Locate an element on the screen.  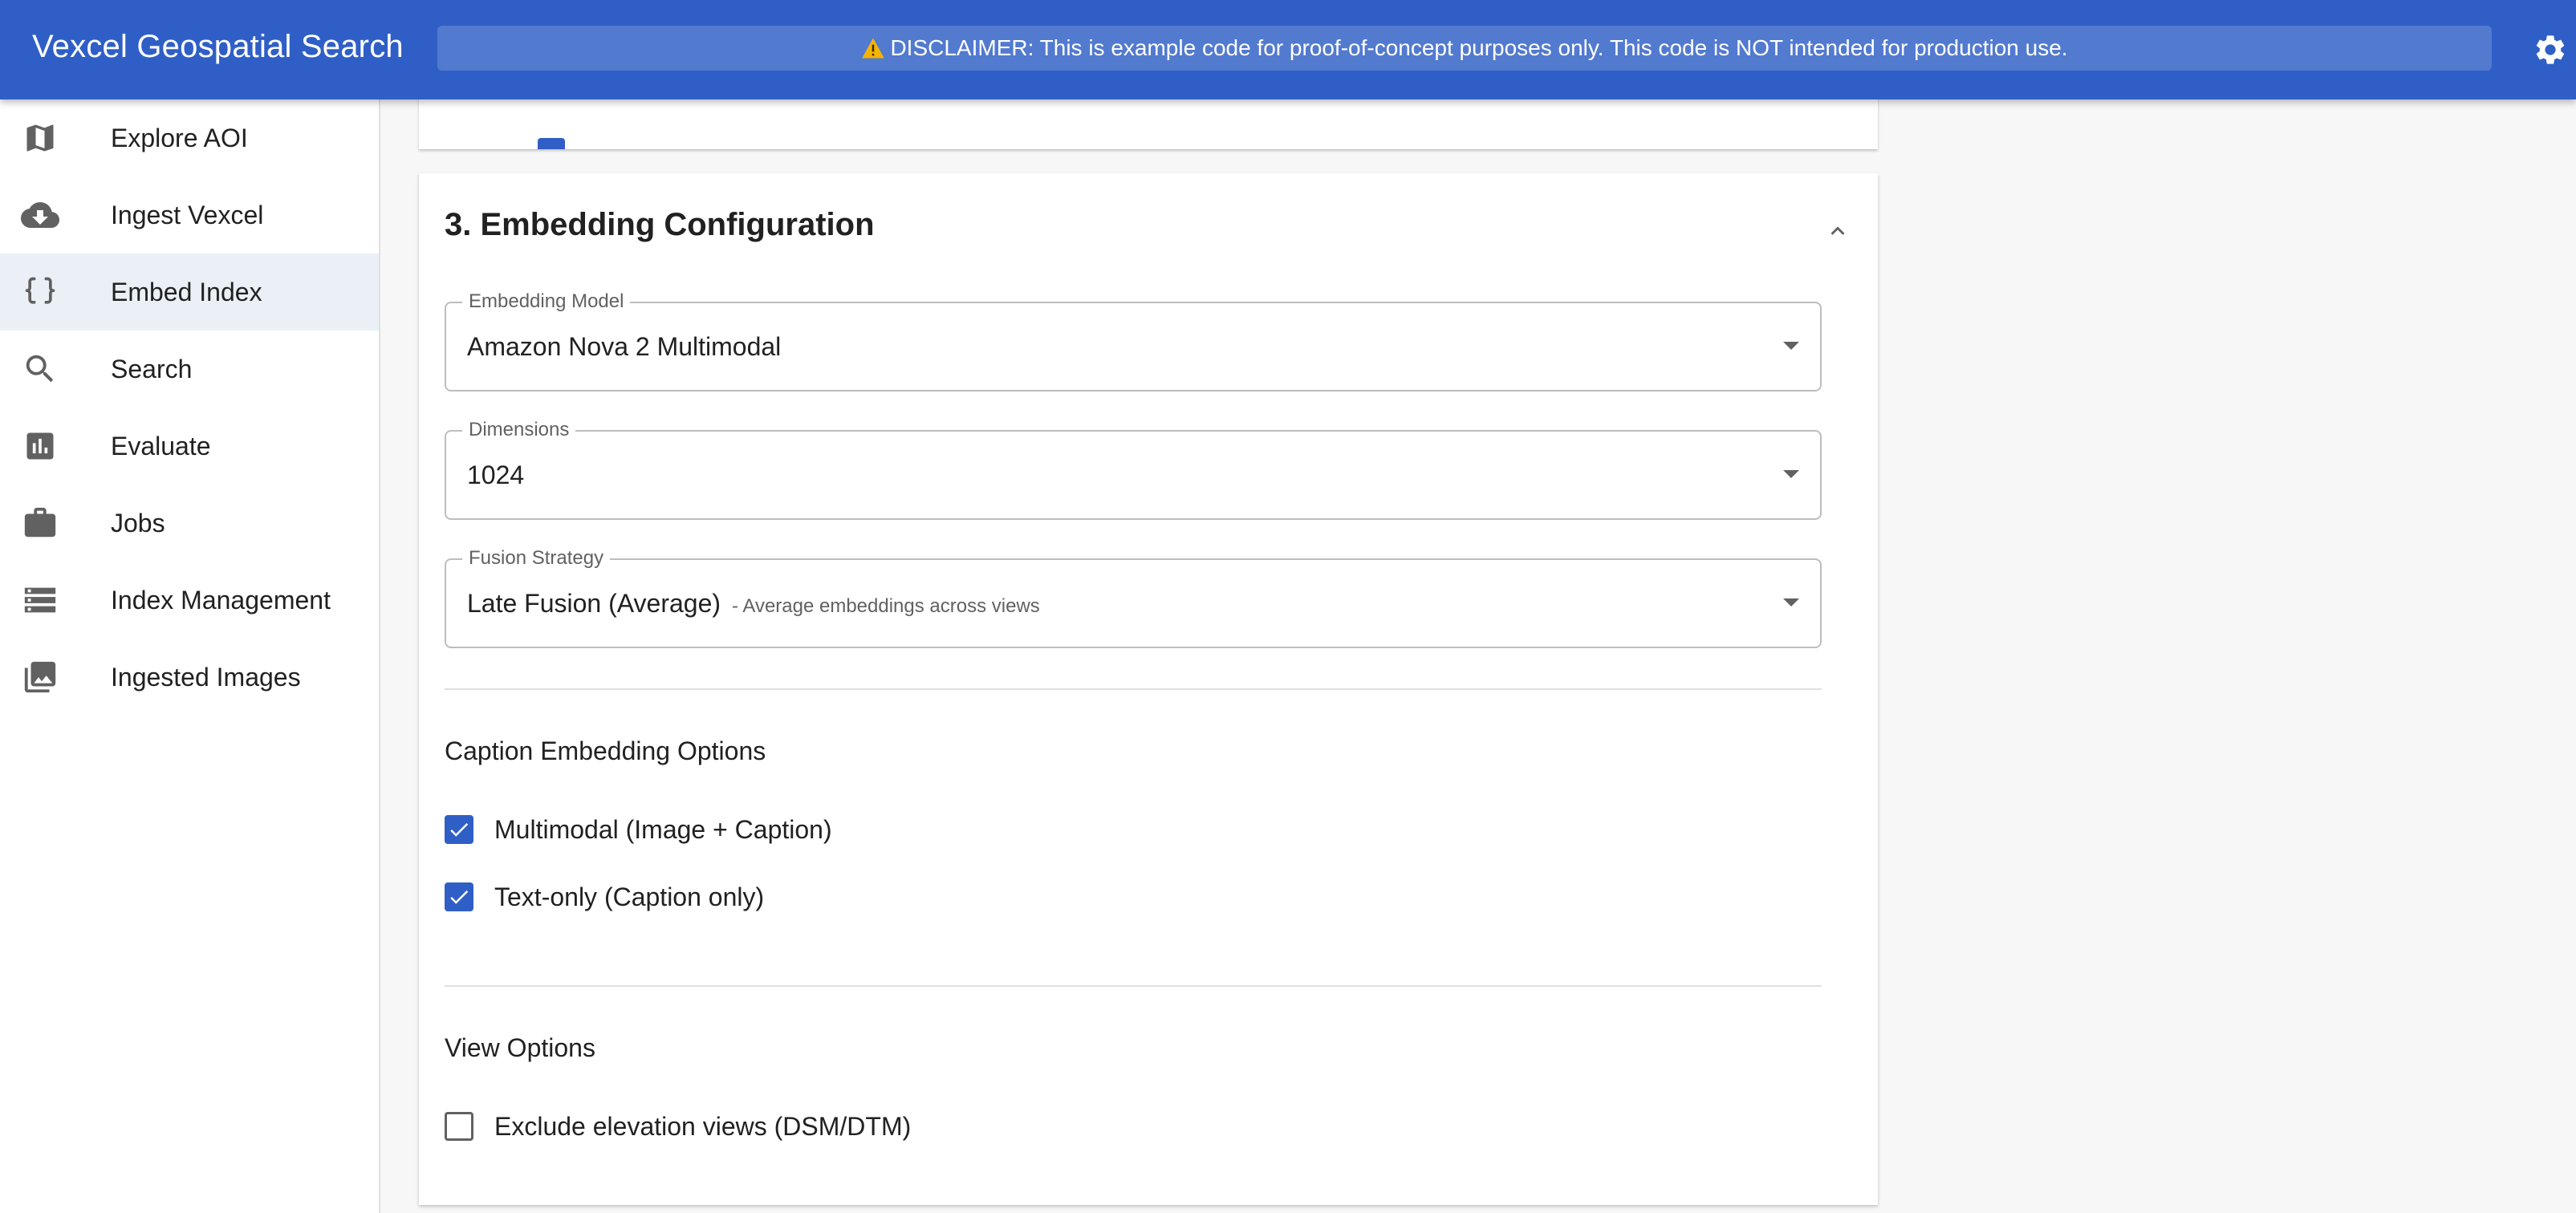
sidebar-item-ingested-images: Ingested Images is located at coordinates (189, 677).